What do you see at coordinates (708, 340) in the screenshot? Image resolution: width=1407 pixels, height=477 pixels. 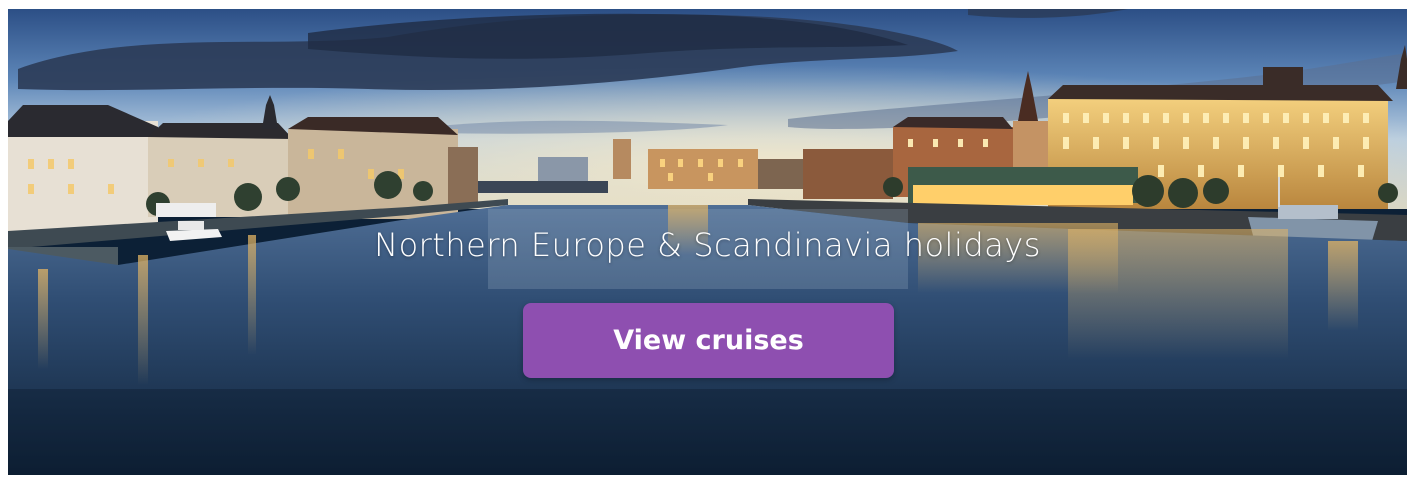 I see `view-cruises-button: View cruises` at bounding box center [708, 340].